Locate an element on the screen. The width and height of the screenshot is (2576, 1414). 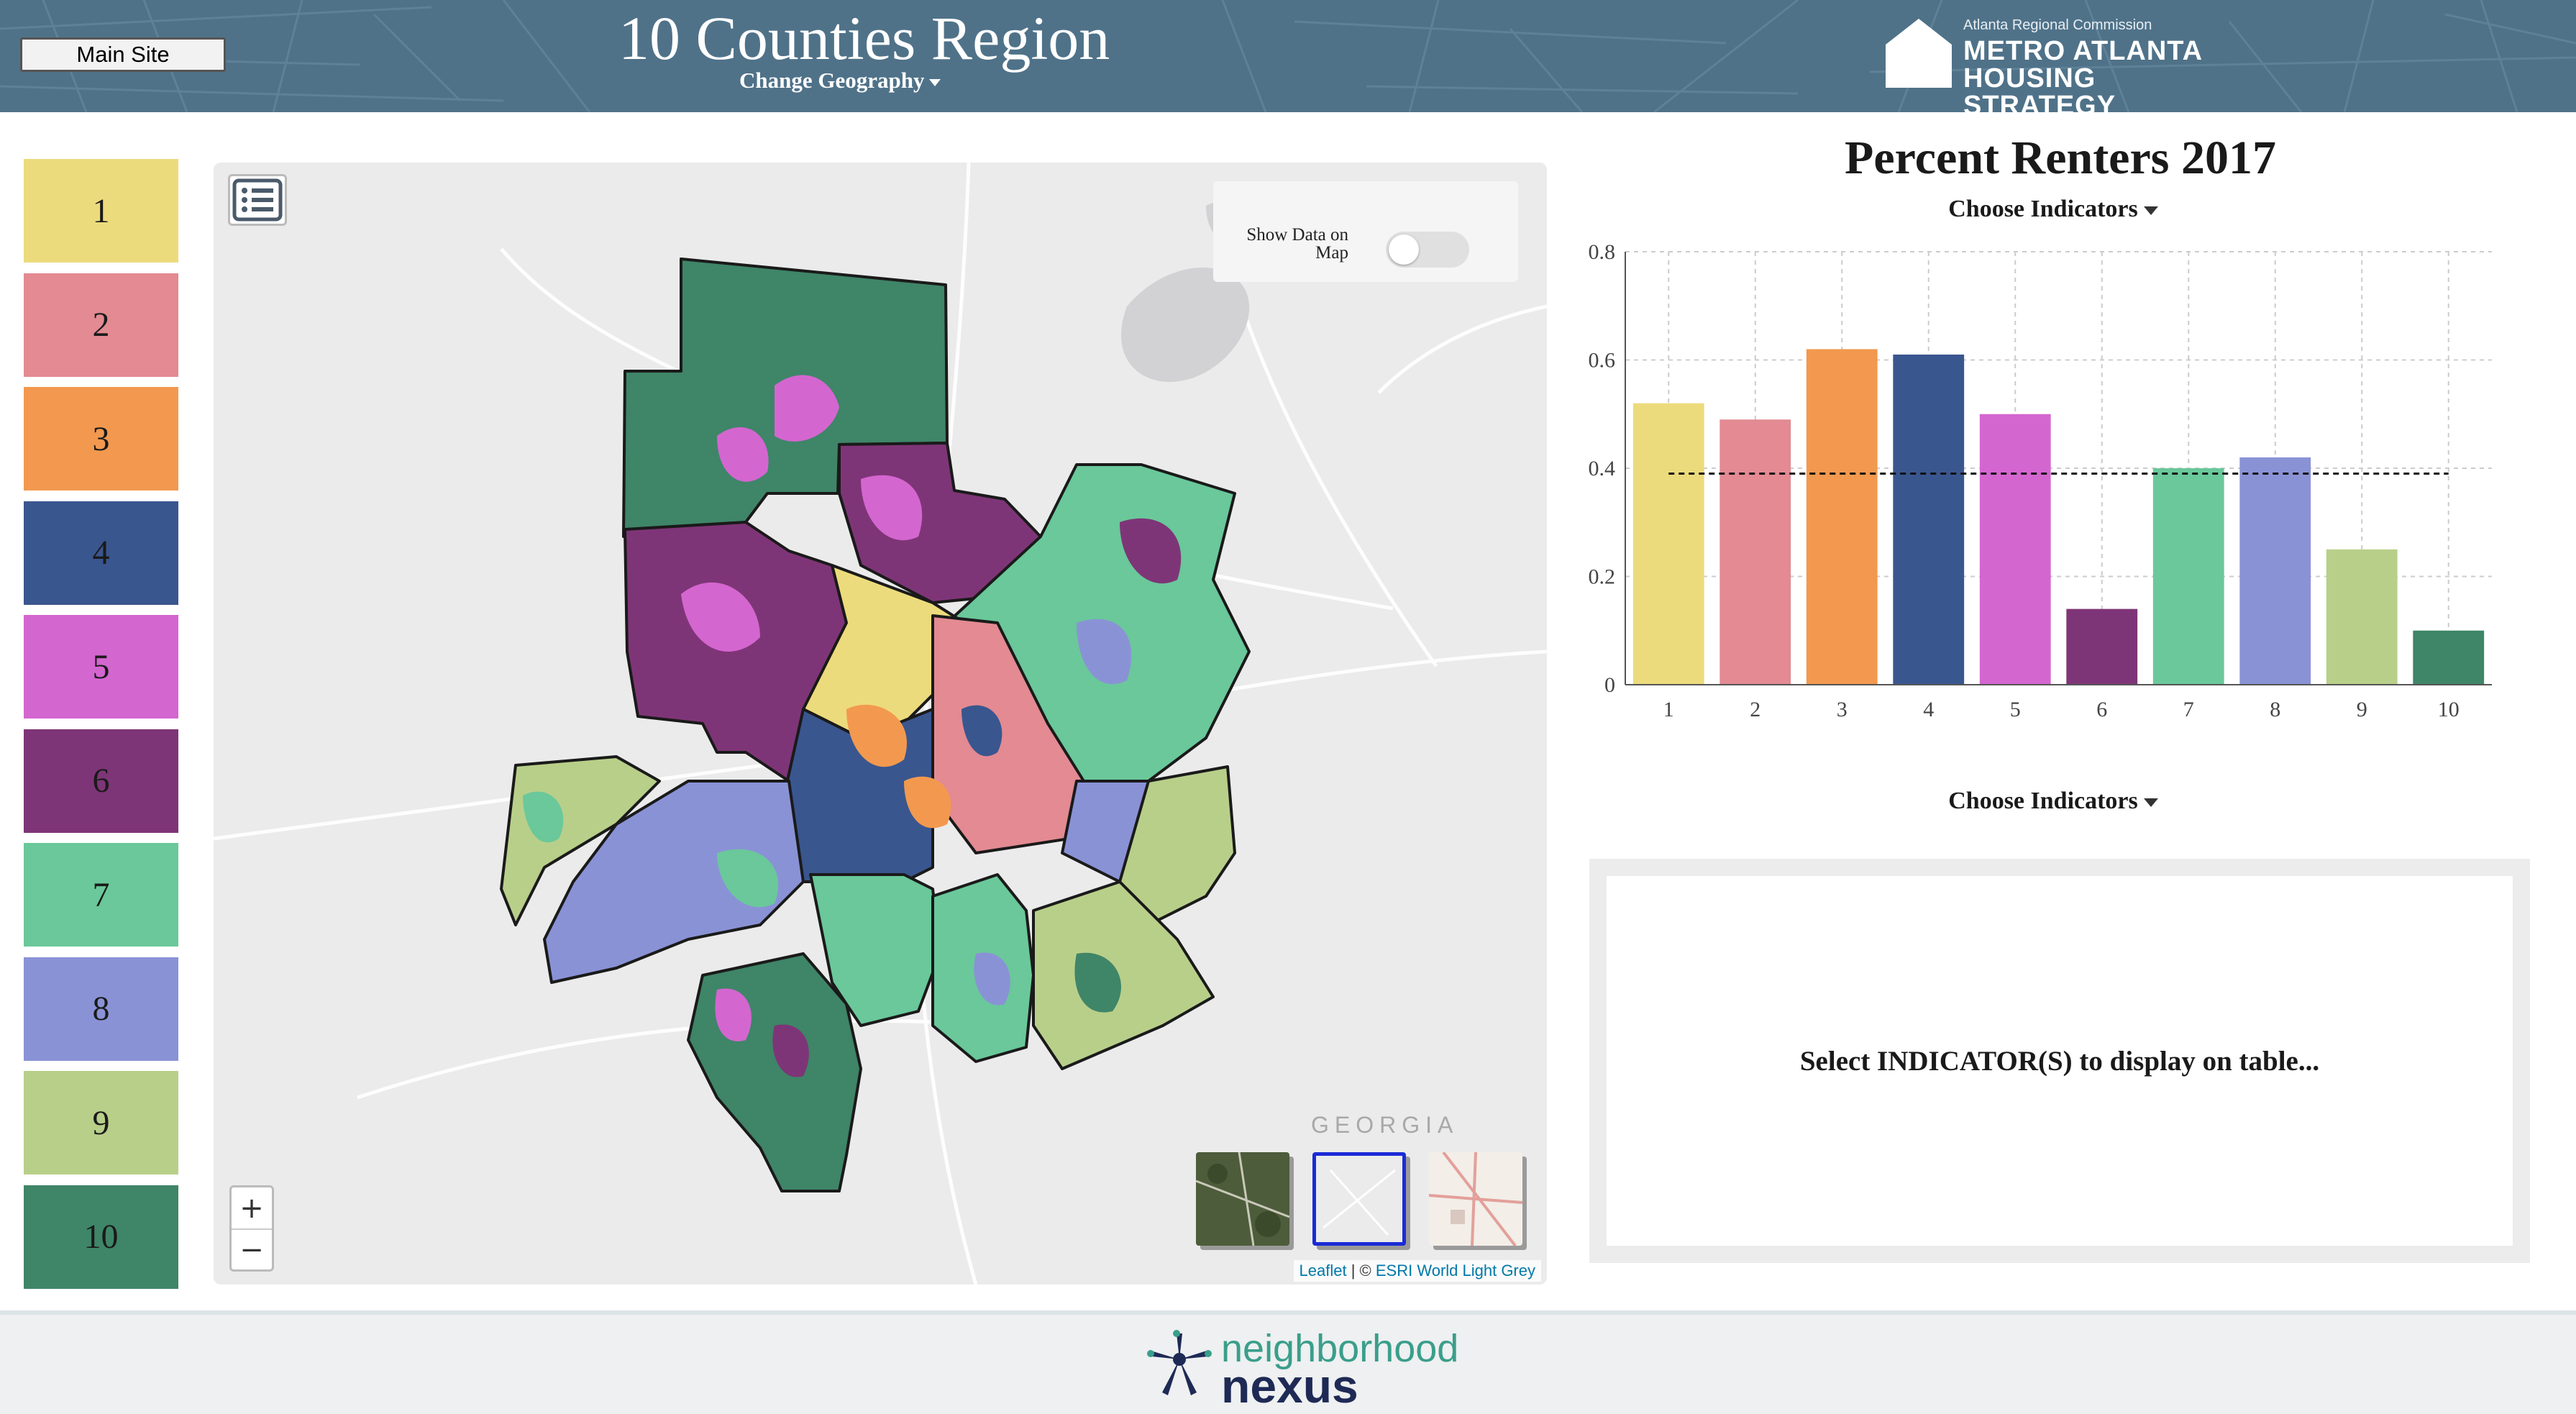
change-geography-dropdown: Change Geography is located at coordinates (840, 80).